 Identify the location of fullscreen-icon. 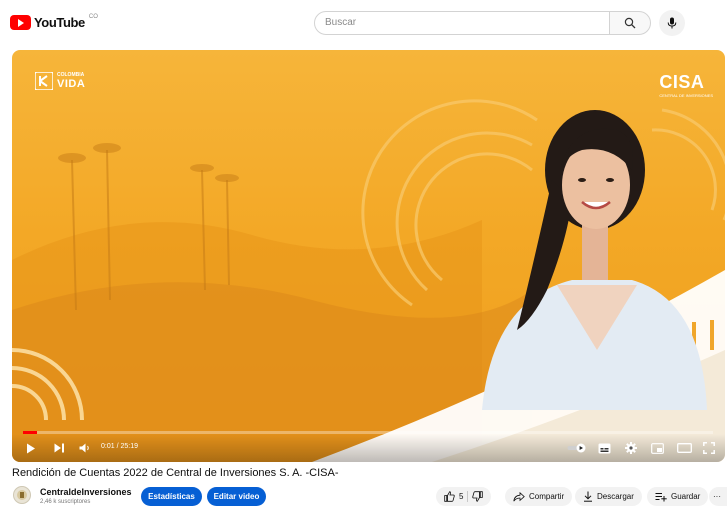
(709, 448).